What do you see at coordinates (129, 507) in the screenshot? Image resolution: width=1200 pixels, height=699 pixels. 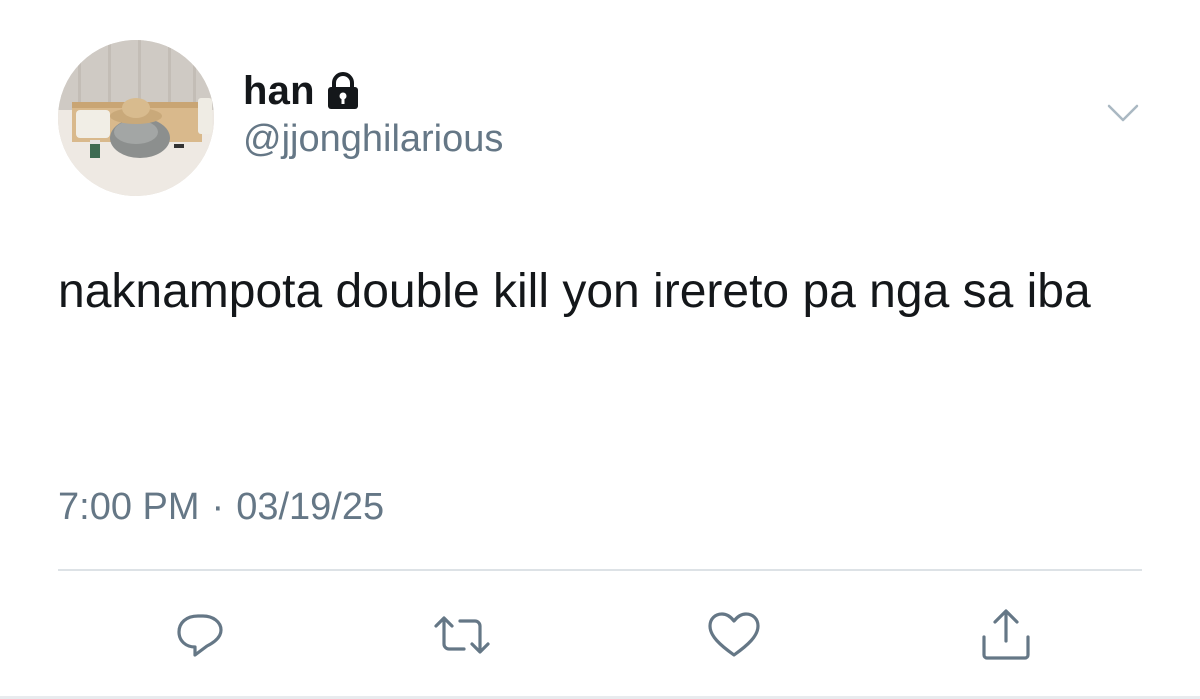 I see `tweet-time: 7:00 PM` at bounding box center [129, 507].